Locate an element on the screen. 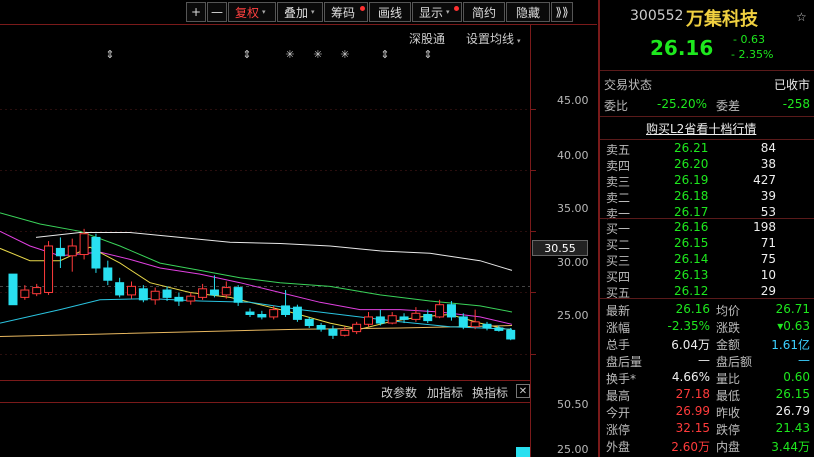 The height and width of the screenshot is (457, 814). stat-label: 昨收 is located at coordinates (728, 413).